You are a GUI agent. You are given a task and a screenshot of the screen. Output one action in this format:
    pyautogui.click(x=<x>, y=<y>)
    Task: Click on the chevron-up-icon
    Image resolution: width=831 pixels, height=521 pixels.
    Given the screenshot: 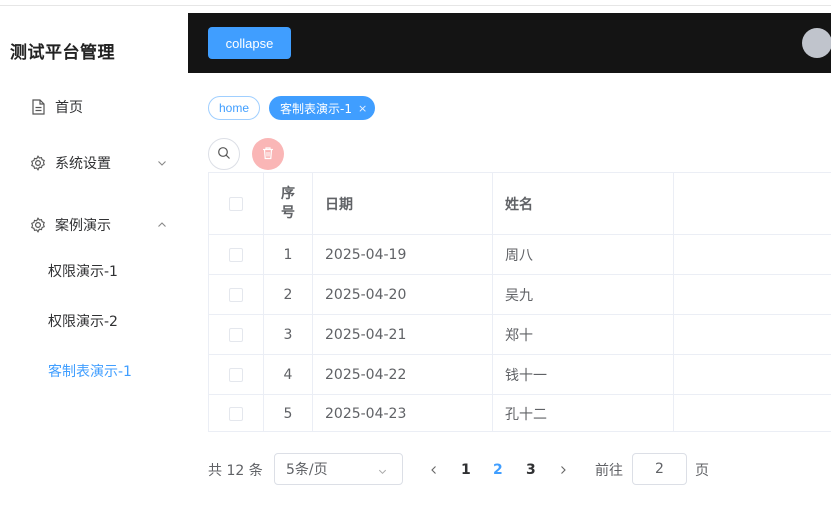 What is the action you would take?
    pyautogui.click(x=162, y=225)
    